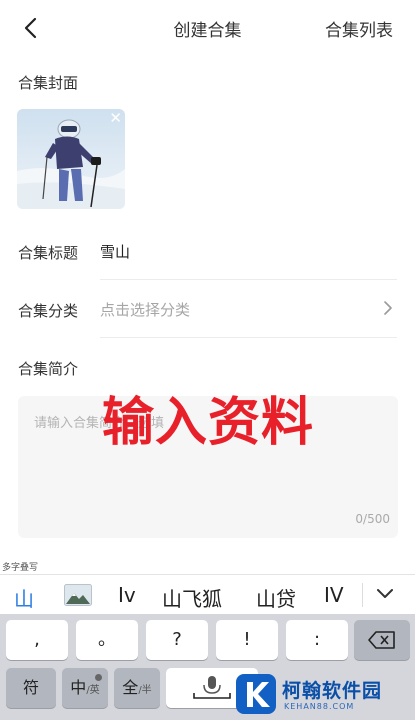  I want to click on candidate-bar: 山 Iv 山飞狐 山贷 IV, so click(207, 594).